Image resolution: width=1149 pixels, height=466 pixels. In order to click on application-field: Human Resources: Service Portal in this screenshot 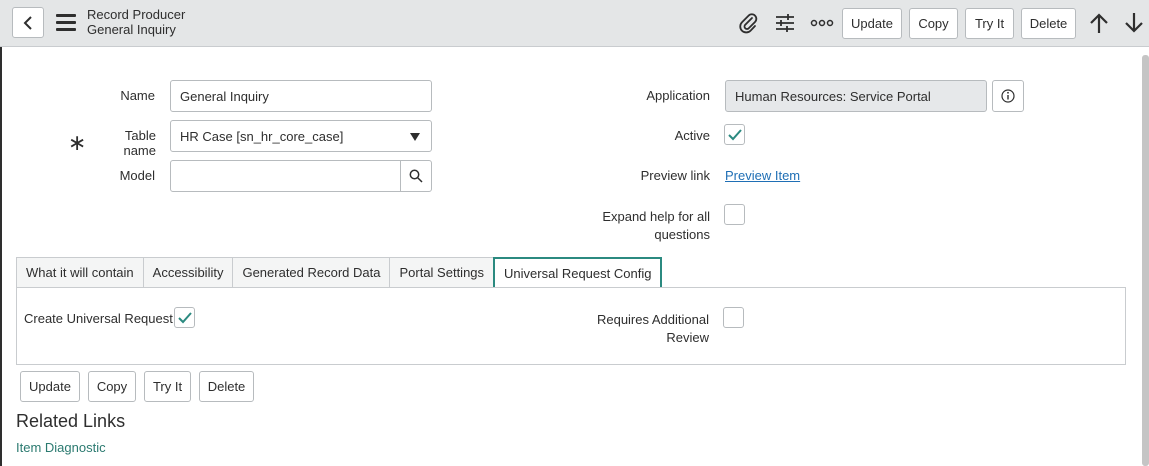, I will do `click(856, 96)`.